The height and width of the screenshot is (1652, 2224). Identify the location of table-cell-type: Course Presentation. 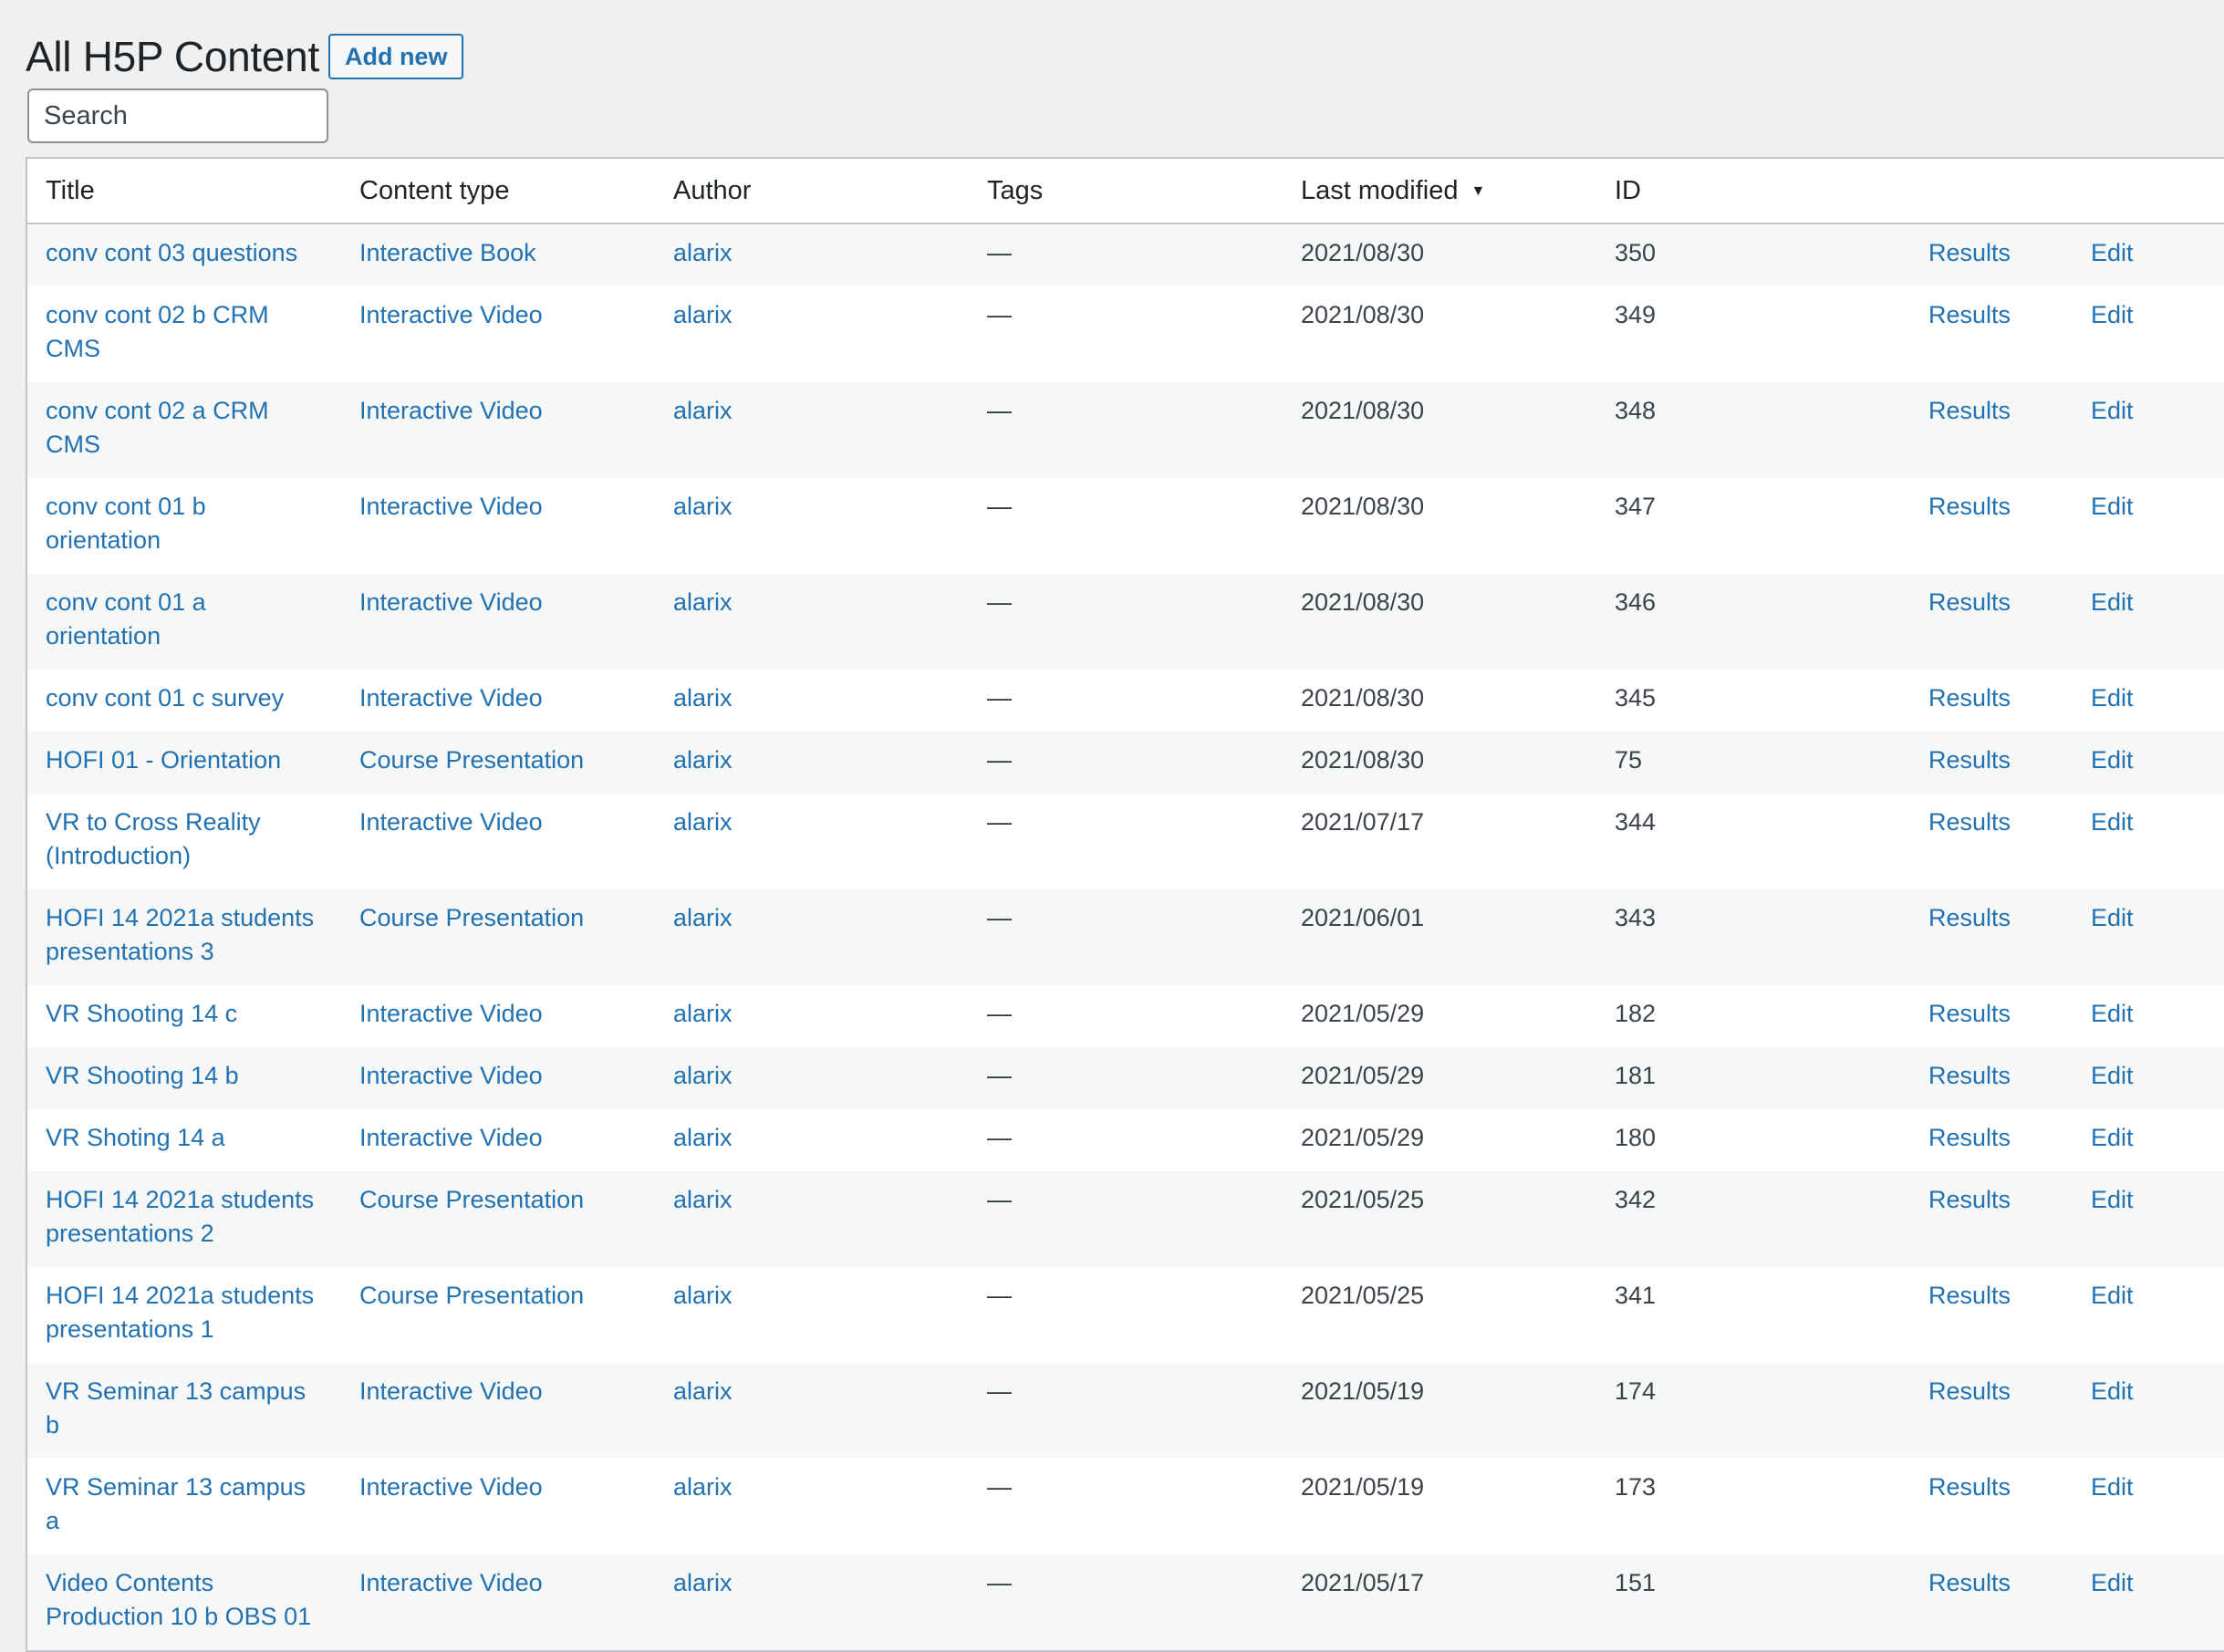
(498, 1315).